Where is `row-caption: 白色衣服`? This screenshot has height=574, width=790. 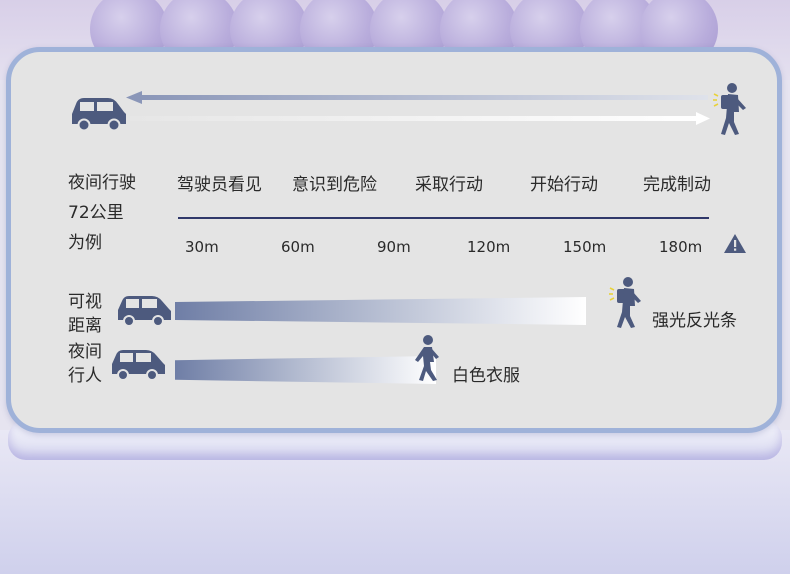
row-caption: 白色衣服 is located at coordinates (486, 376).